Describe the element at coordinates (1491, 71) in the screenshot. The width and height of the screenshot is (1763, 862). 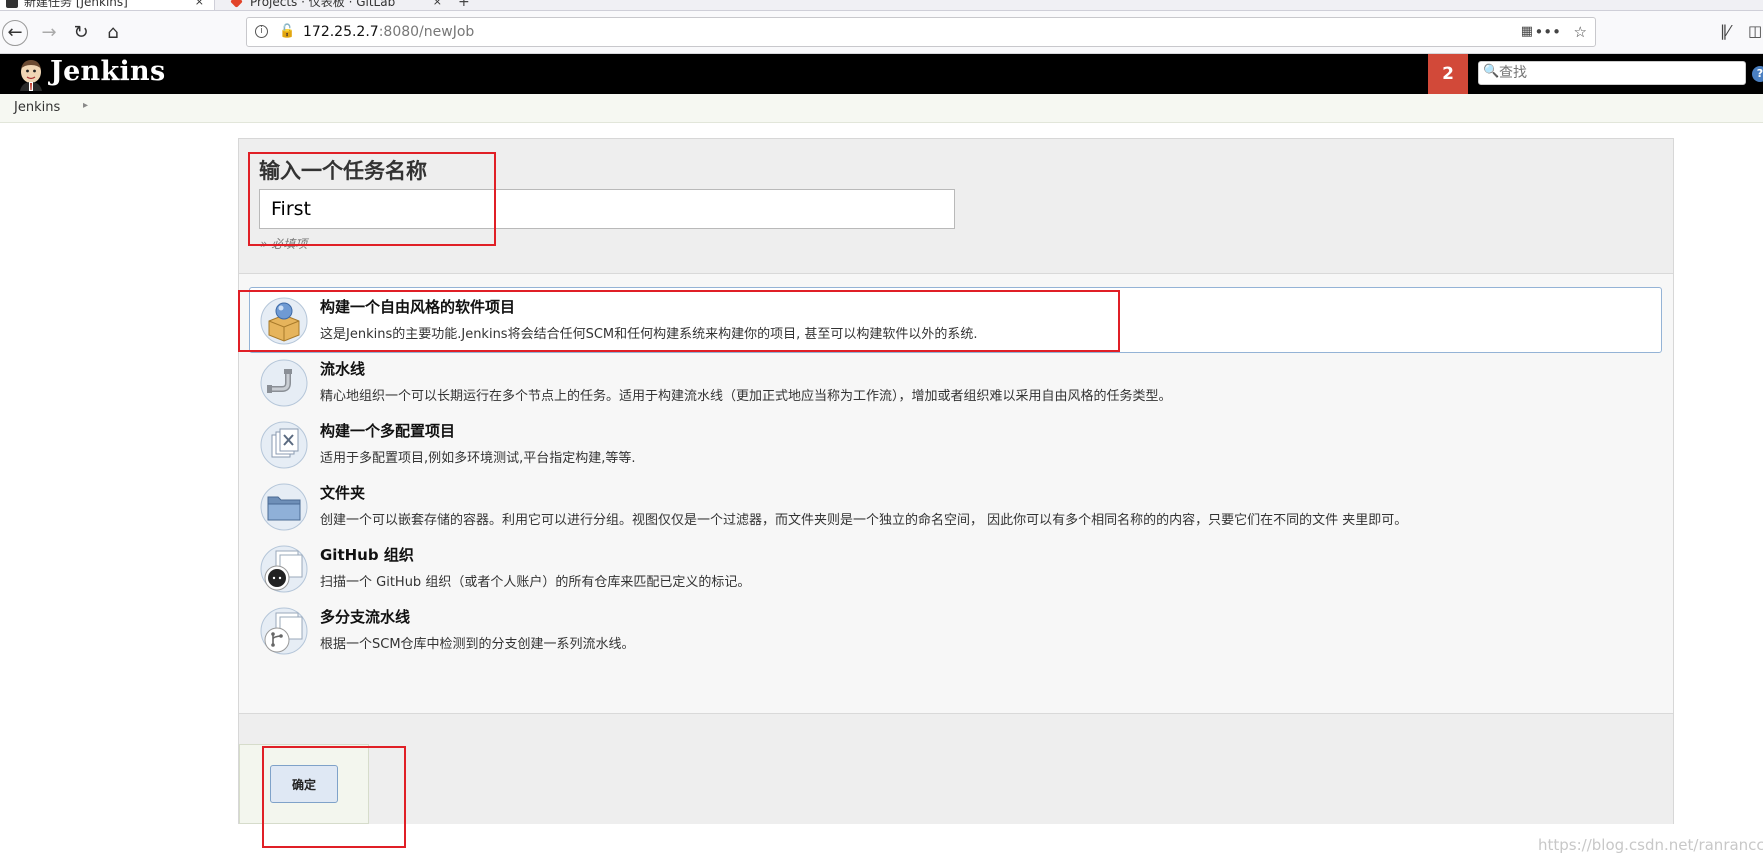
I see `search-icon: 🔍` at that location.